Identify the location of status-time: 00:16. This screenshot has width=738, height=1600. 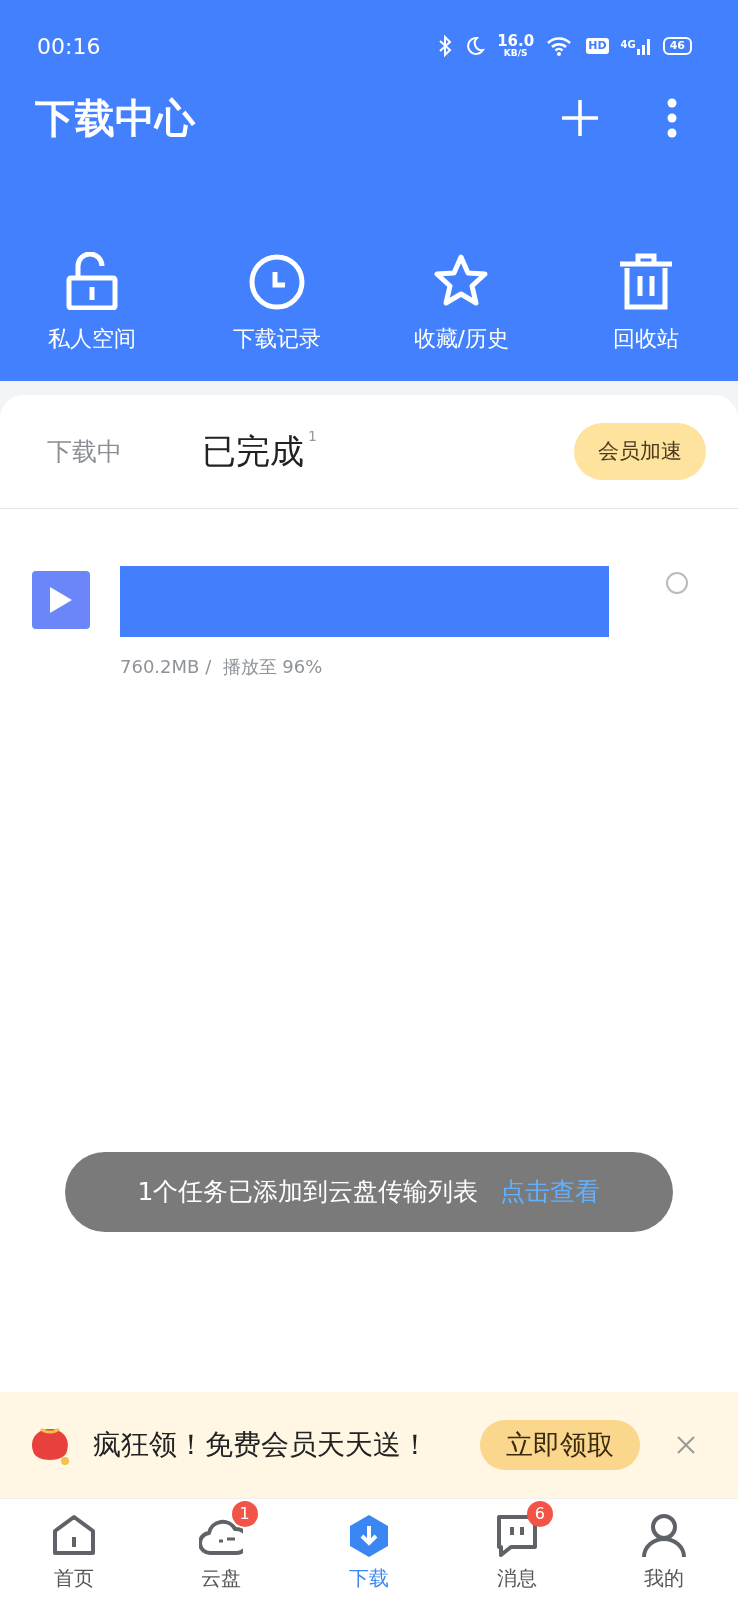
(69, 46).